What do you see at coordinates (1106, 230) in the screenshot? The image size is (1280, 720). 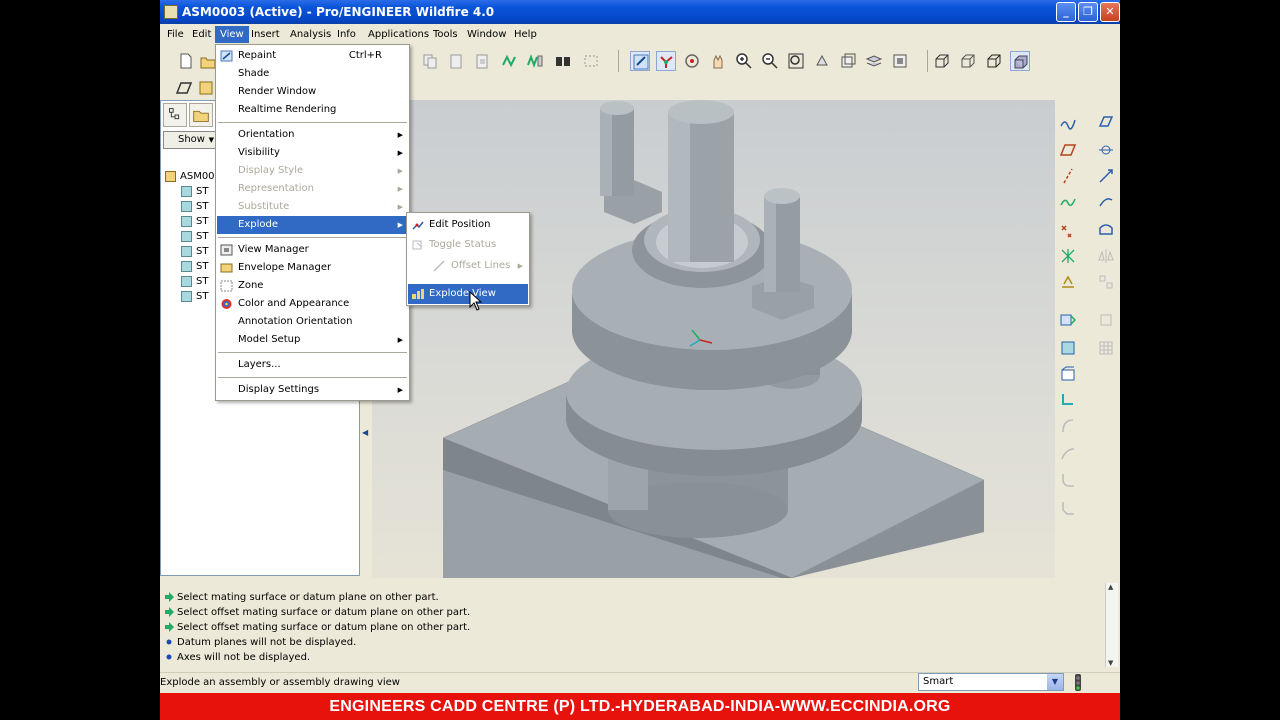 I see `shell-icon` at bounding box center [1106, 230].